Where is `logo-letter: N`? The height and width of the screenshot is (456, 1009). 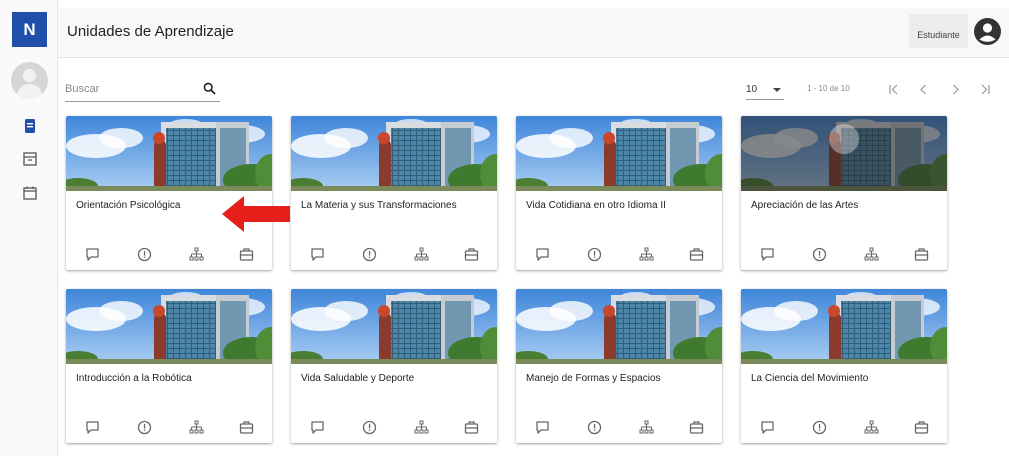
logo-letter: N is located at coordinates (29, 29).